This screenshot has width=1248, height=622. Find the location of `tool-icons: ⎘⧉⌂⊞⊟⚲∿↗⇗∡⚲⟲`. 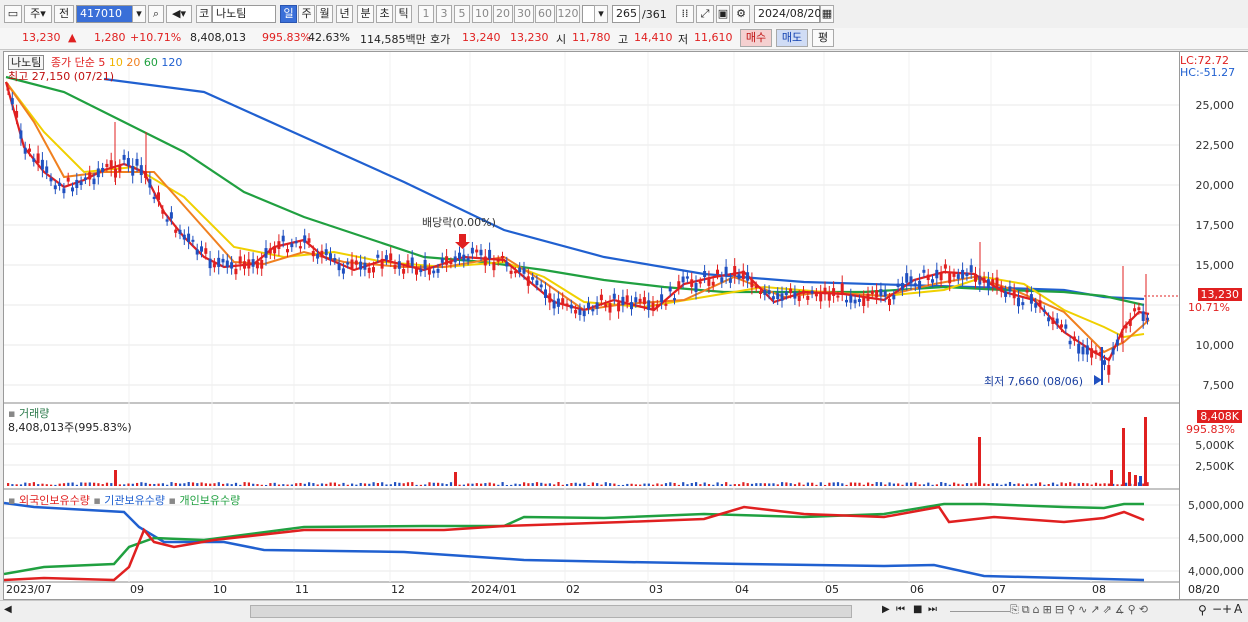

tool-icons: ⎘⧉⌂⊞⊟⚲∿↗⇗∡⚲⟲ is located at coordinates (1080, 610).